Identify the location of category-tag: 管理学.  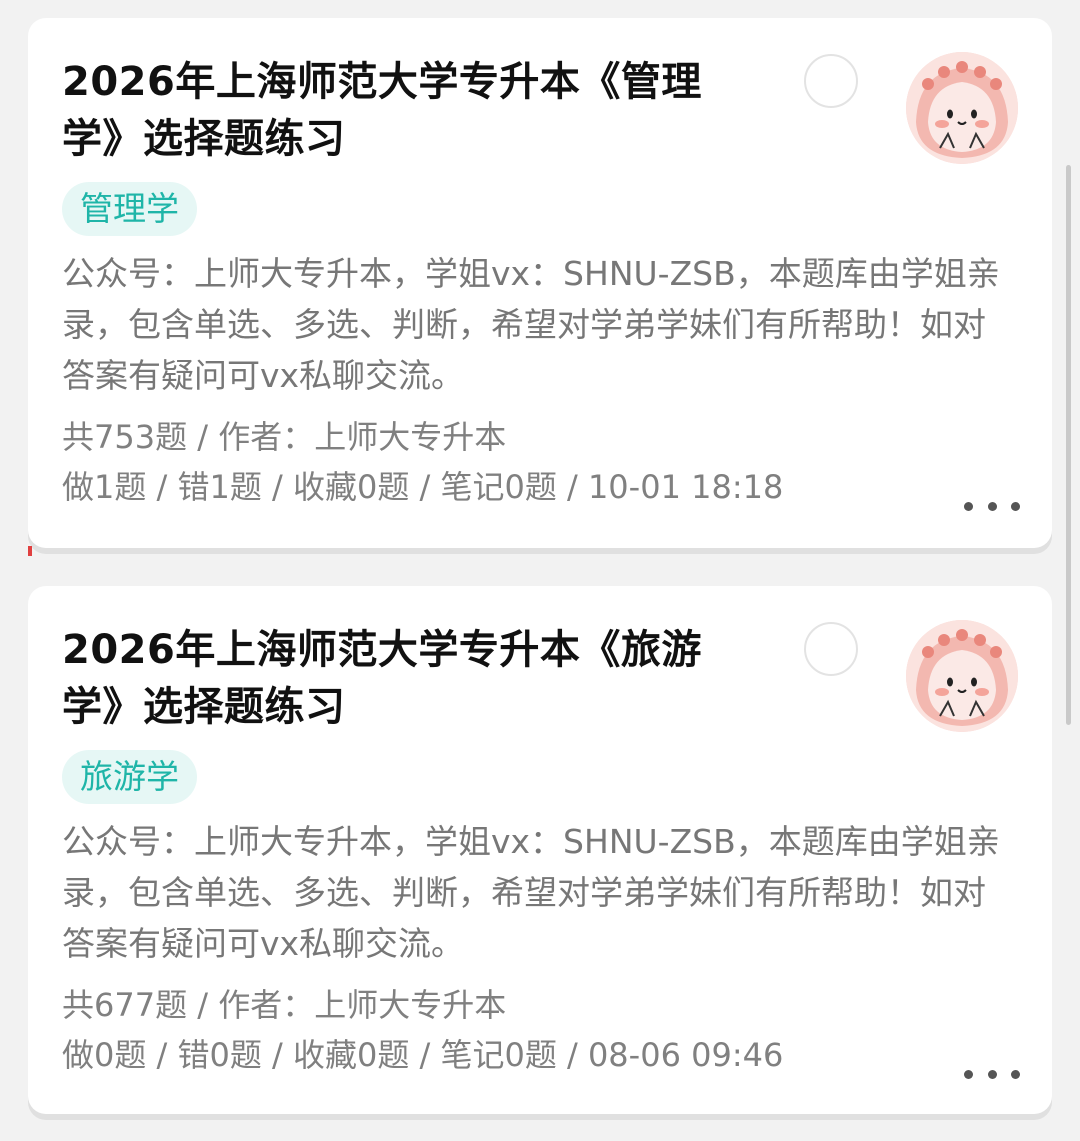
(129, 209).